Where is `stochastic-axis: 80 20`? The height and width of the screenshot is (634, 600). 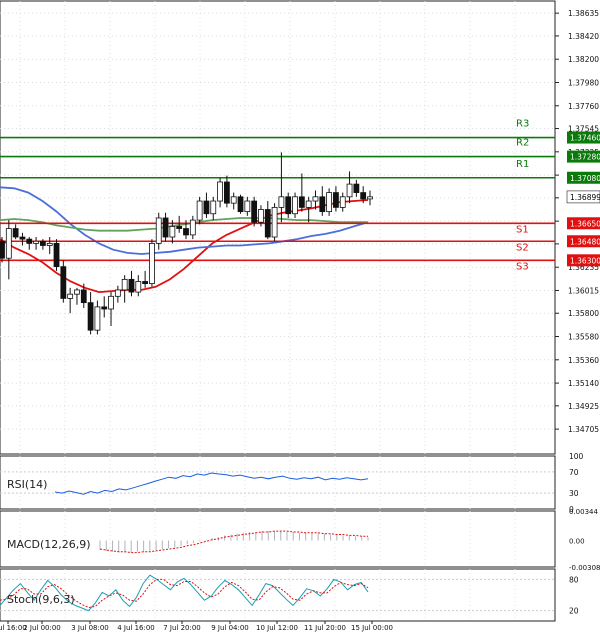
stochastic-axis: 80 20 is located at coordinates (574, 595).